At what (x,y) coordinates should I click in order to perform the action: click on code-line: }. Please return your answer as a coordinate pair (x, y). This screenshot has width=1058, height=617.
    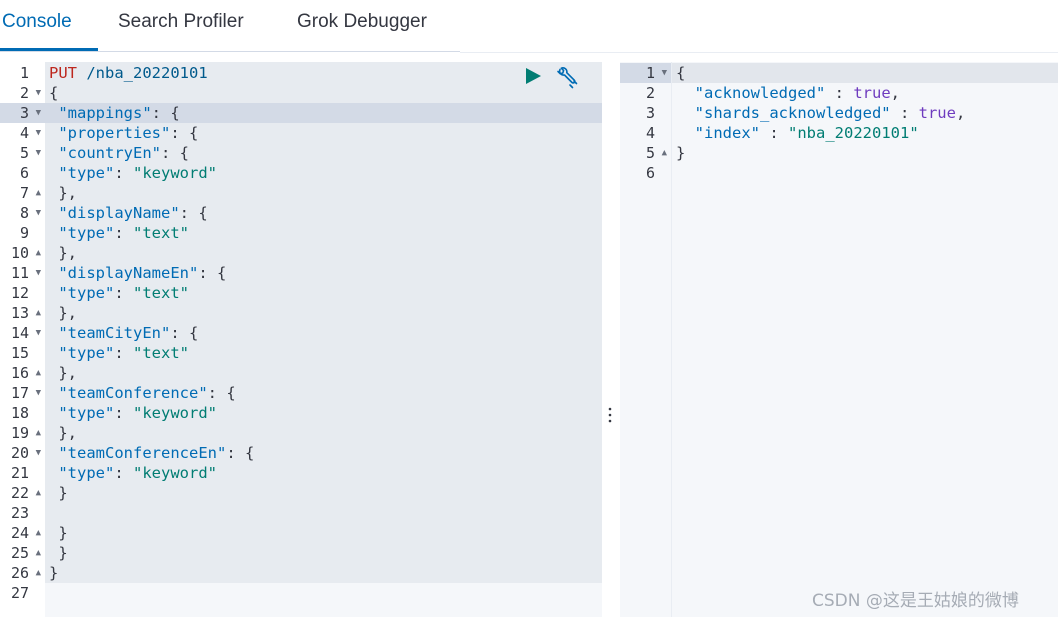
    Looking at the image, I should click on (323, 573).